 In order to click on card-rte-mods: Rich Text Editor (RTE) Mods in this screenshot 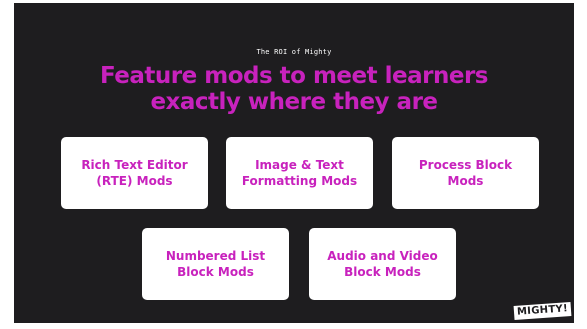, I will do `click(134, 173)`.